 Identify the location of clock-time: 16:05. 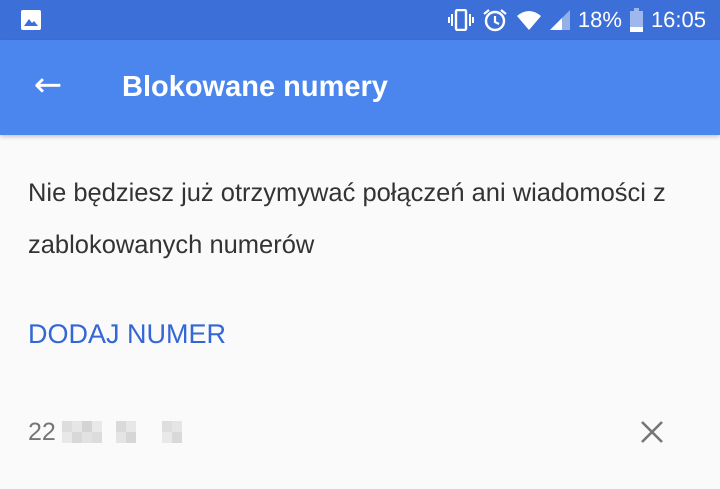
(678, 20).